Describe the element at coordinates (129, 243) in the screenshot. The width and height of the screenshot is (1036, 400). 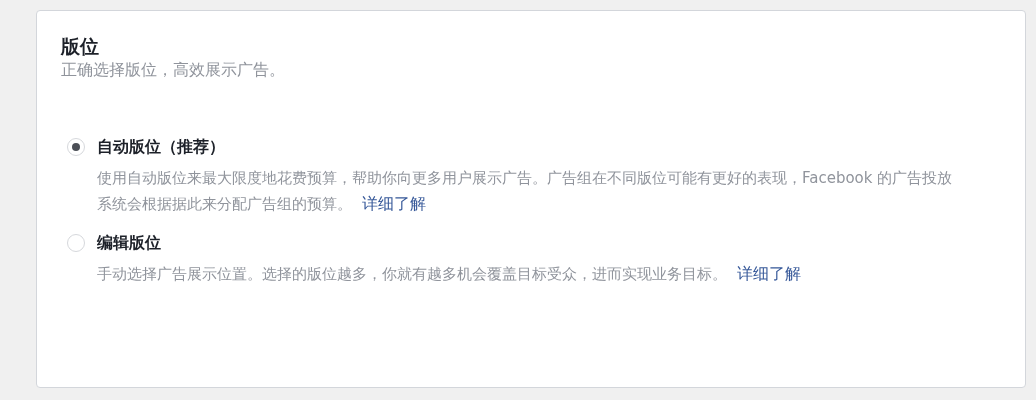
I see `option-label: 编辑版位` at that location.